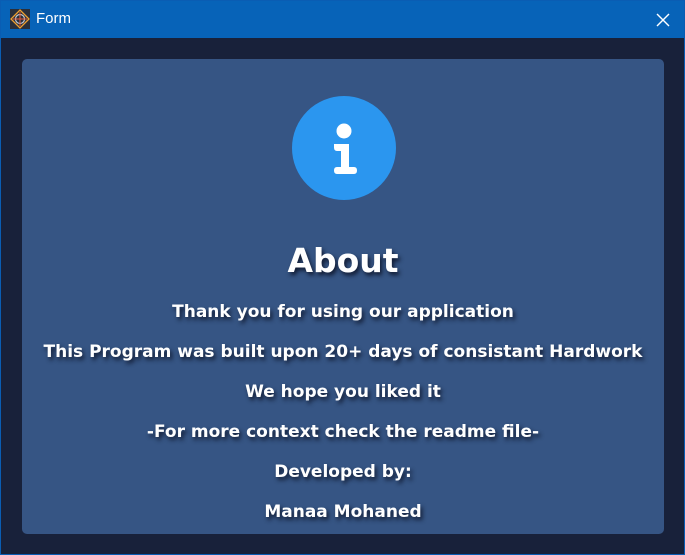  Describe the element at coordinates (343, 512) in the screenshot. I see `developer-name: Manaa Mohaned` at that location.